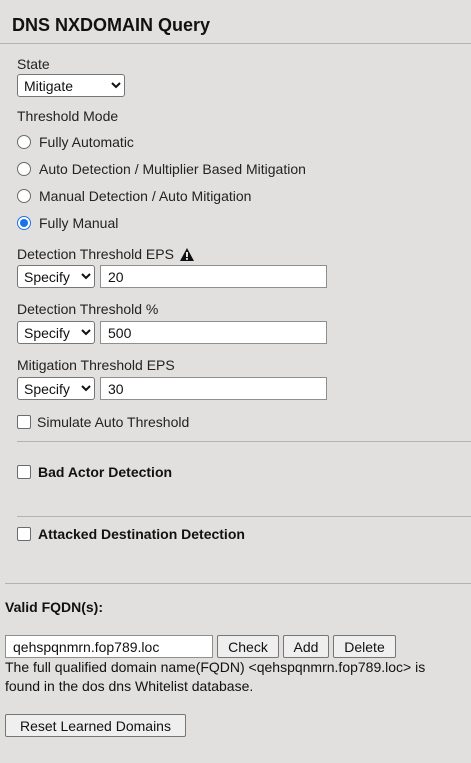  I want to click on delete-button: Delete, so click(364, 646).